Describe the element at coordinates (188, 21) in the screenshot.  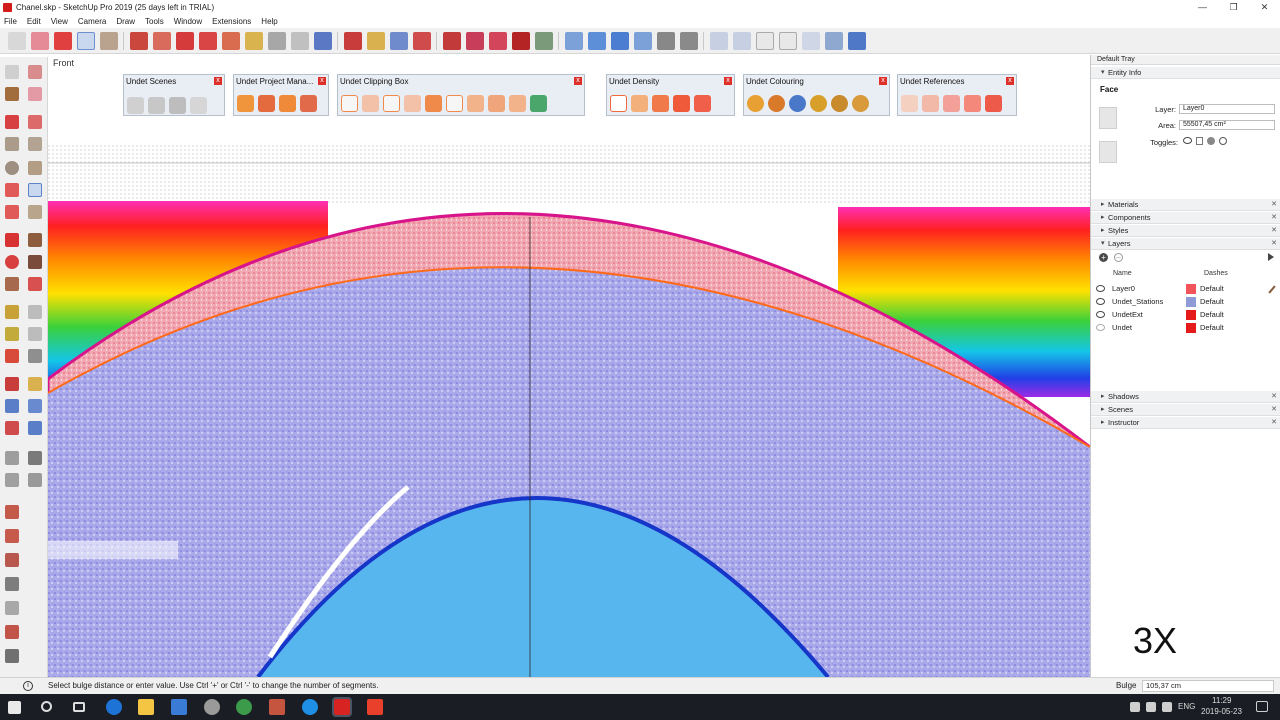
I see `menu-window: Window` at that location.